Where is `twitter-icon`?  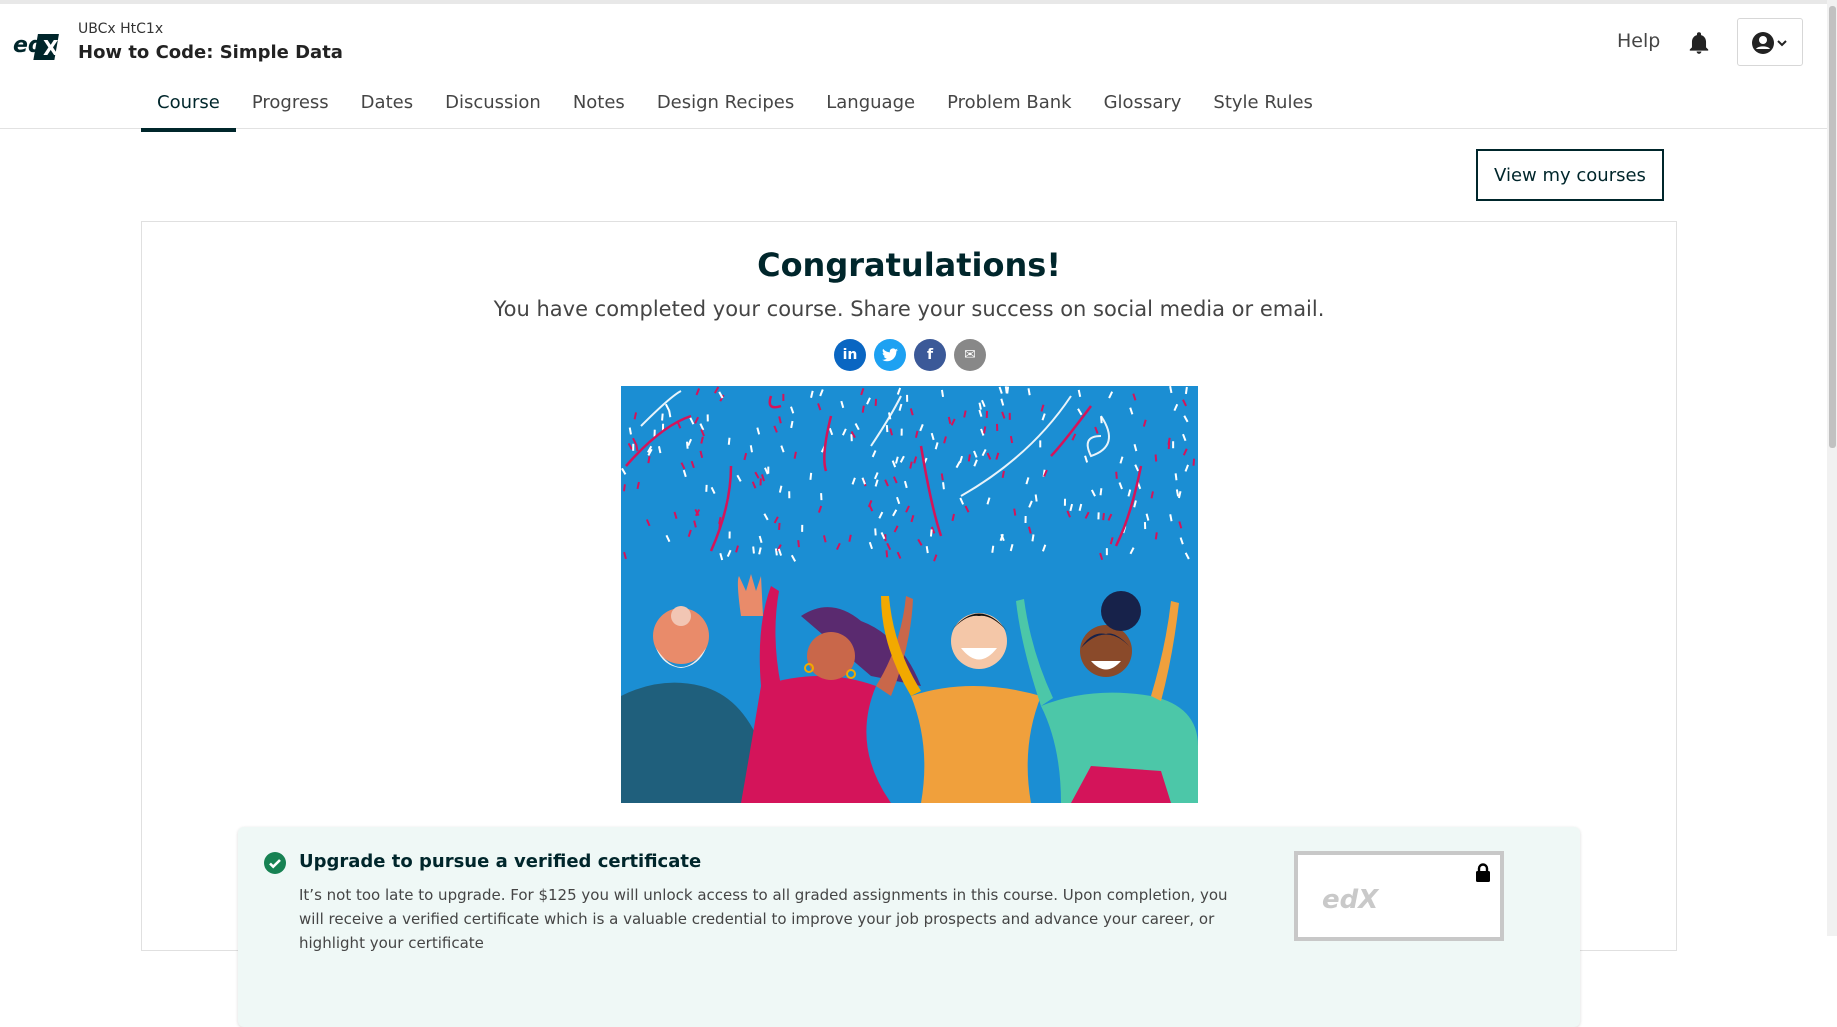 twitter-icon is located at coordinates (890, 355).